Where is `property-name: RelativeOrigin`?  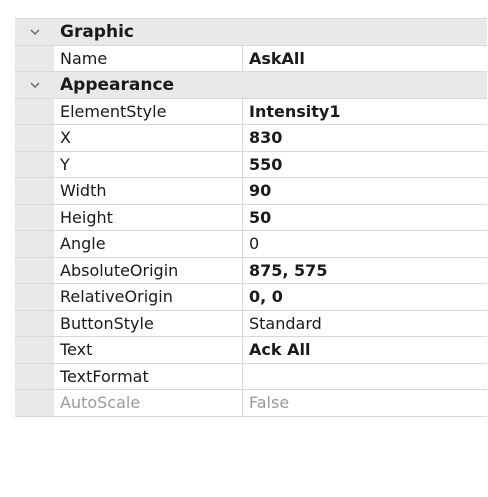
property-name: RelativeOrigin is located at coordinates (148, 297).